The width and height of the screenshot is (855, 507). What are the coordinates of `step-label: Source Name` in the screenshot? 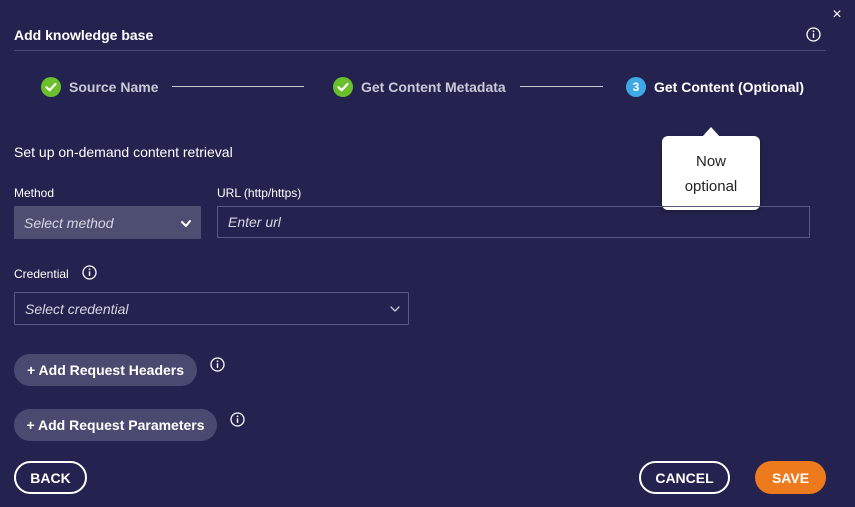 It's located at (114, 87).